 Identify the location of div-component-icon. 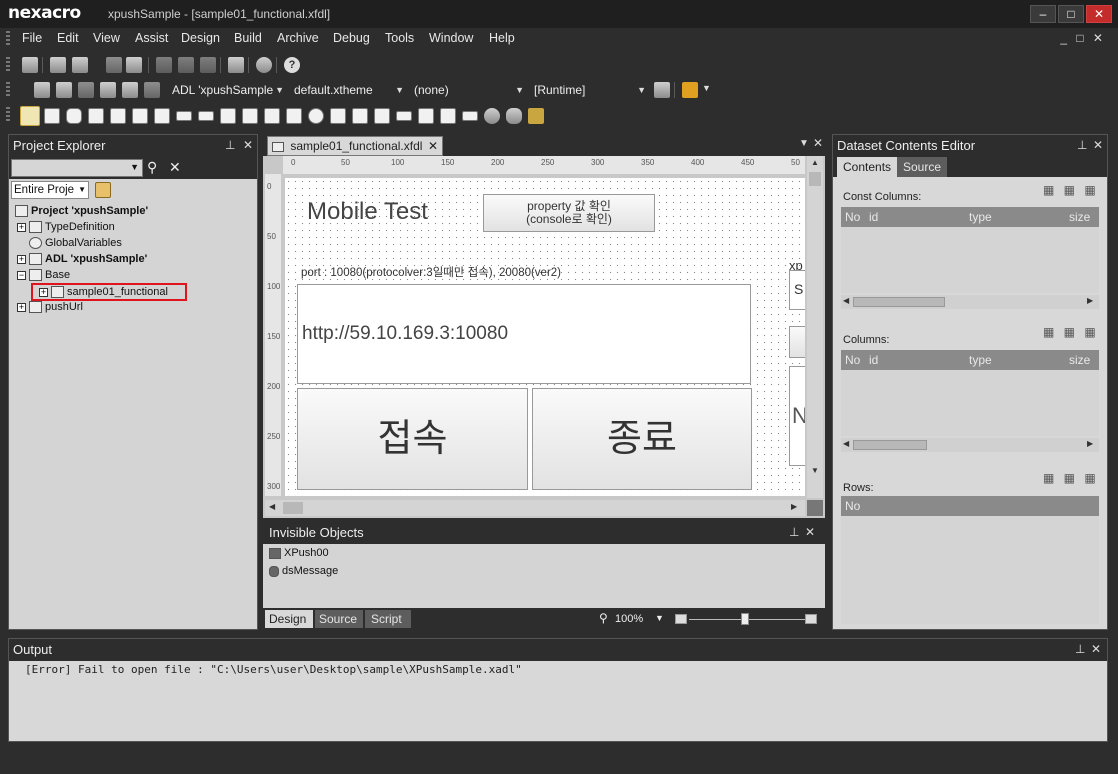
(52, 116).